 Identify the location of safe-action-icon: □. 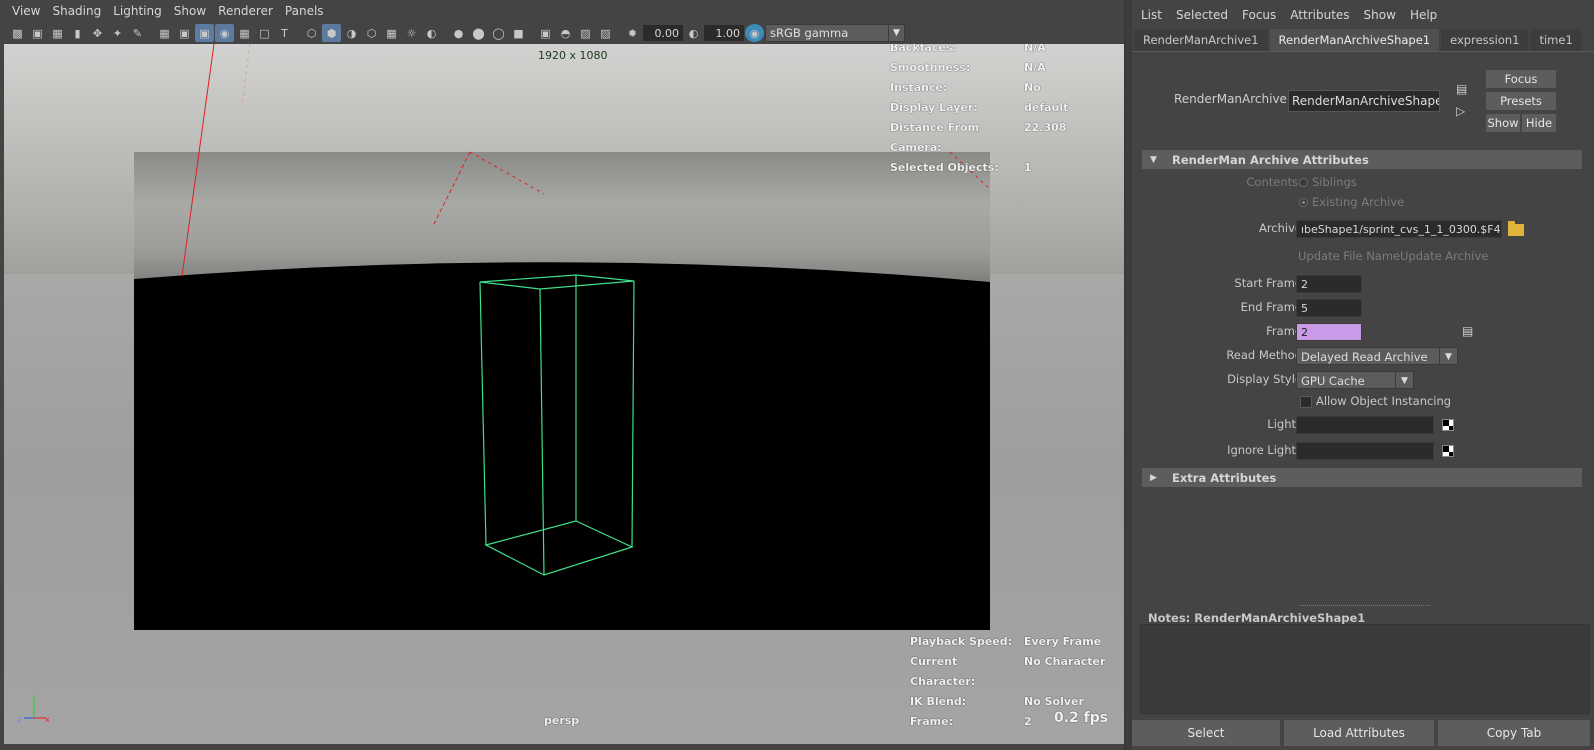
(264, 33).